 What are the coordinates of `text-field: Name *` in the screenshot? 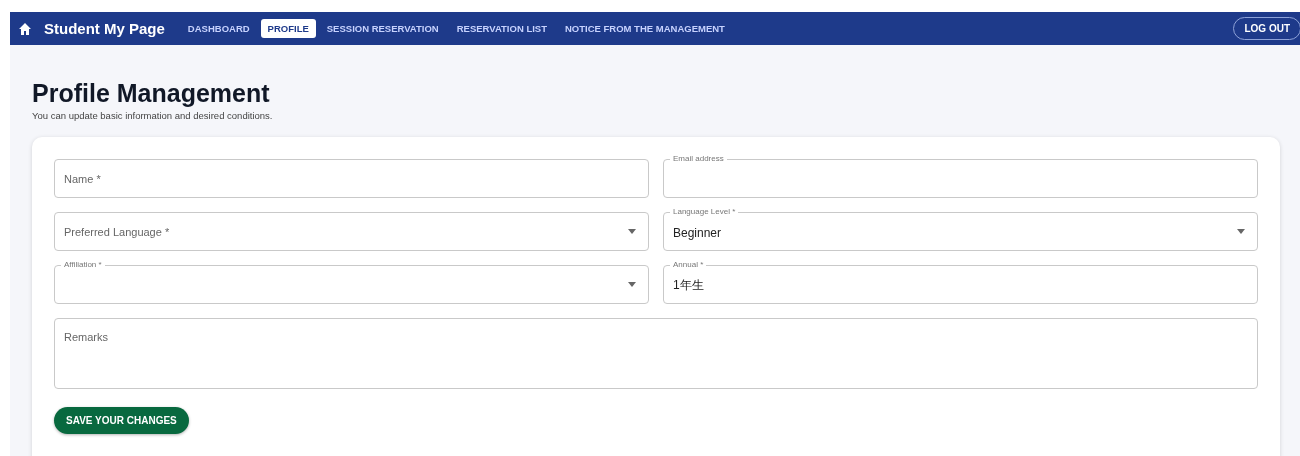 It's located at (351, 178).